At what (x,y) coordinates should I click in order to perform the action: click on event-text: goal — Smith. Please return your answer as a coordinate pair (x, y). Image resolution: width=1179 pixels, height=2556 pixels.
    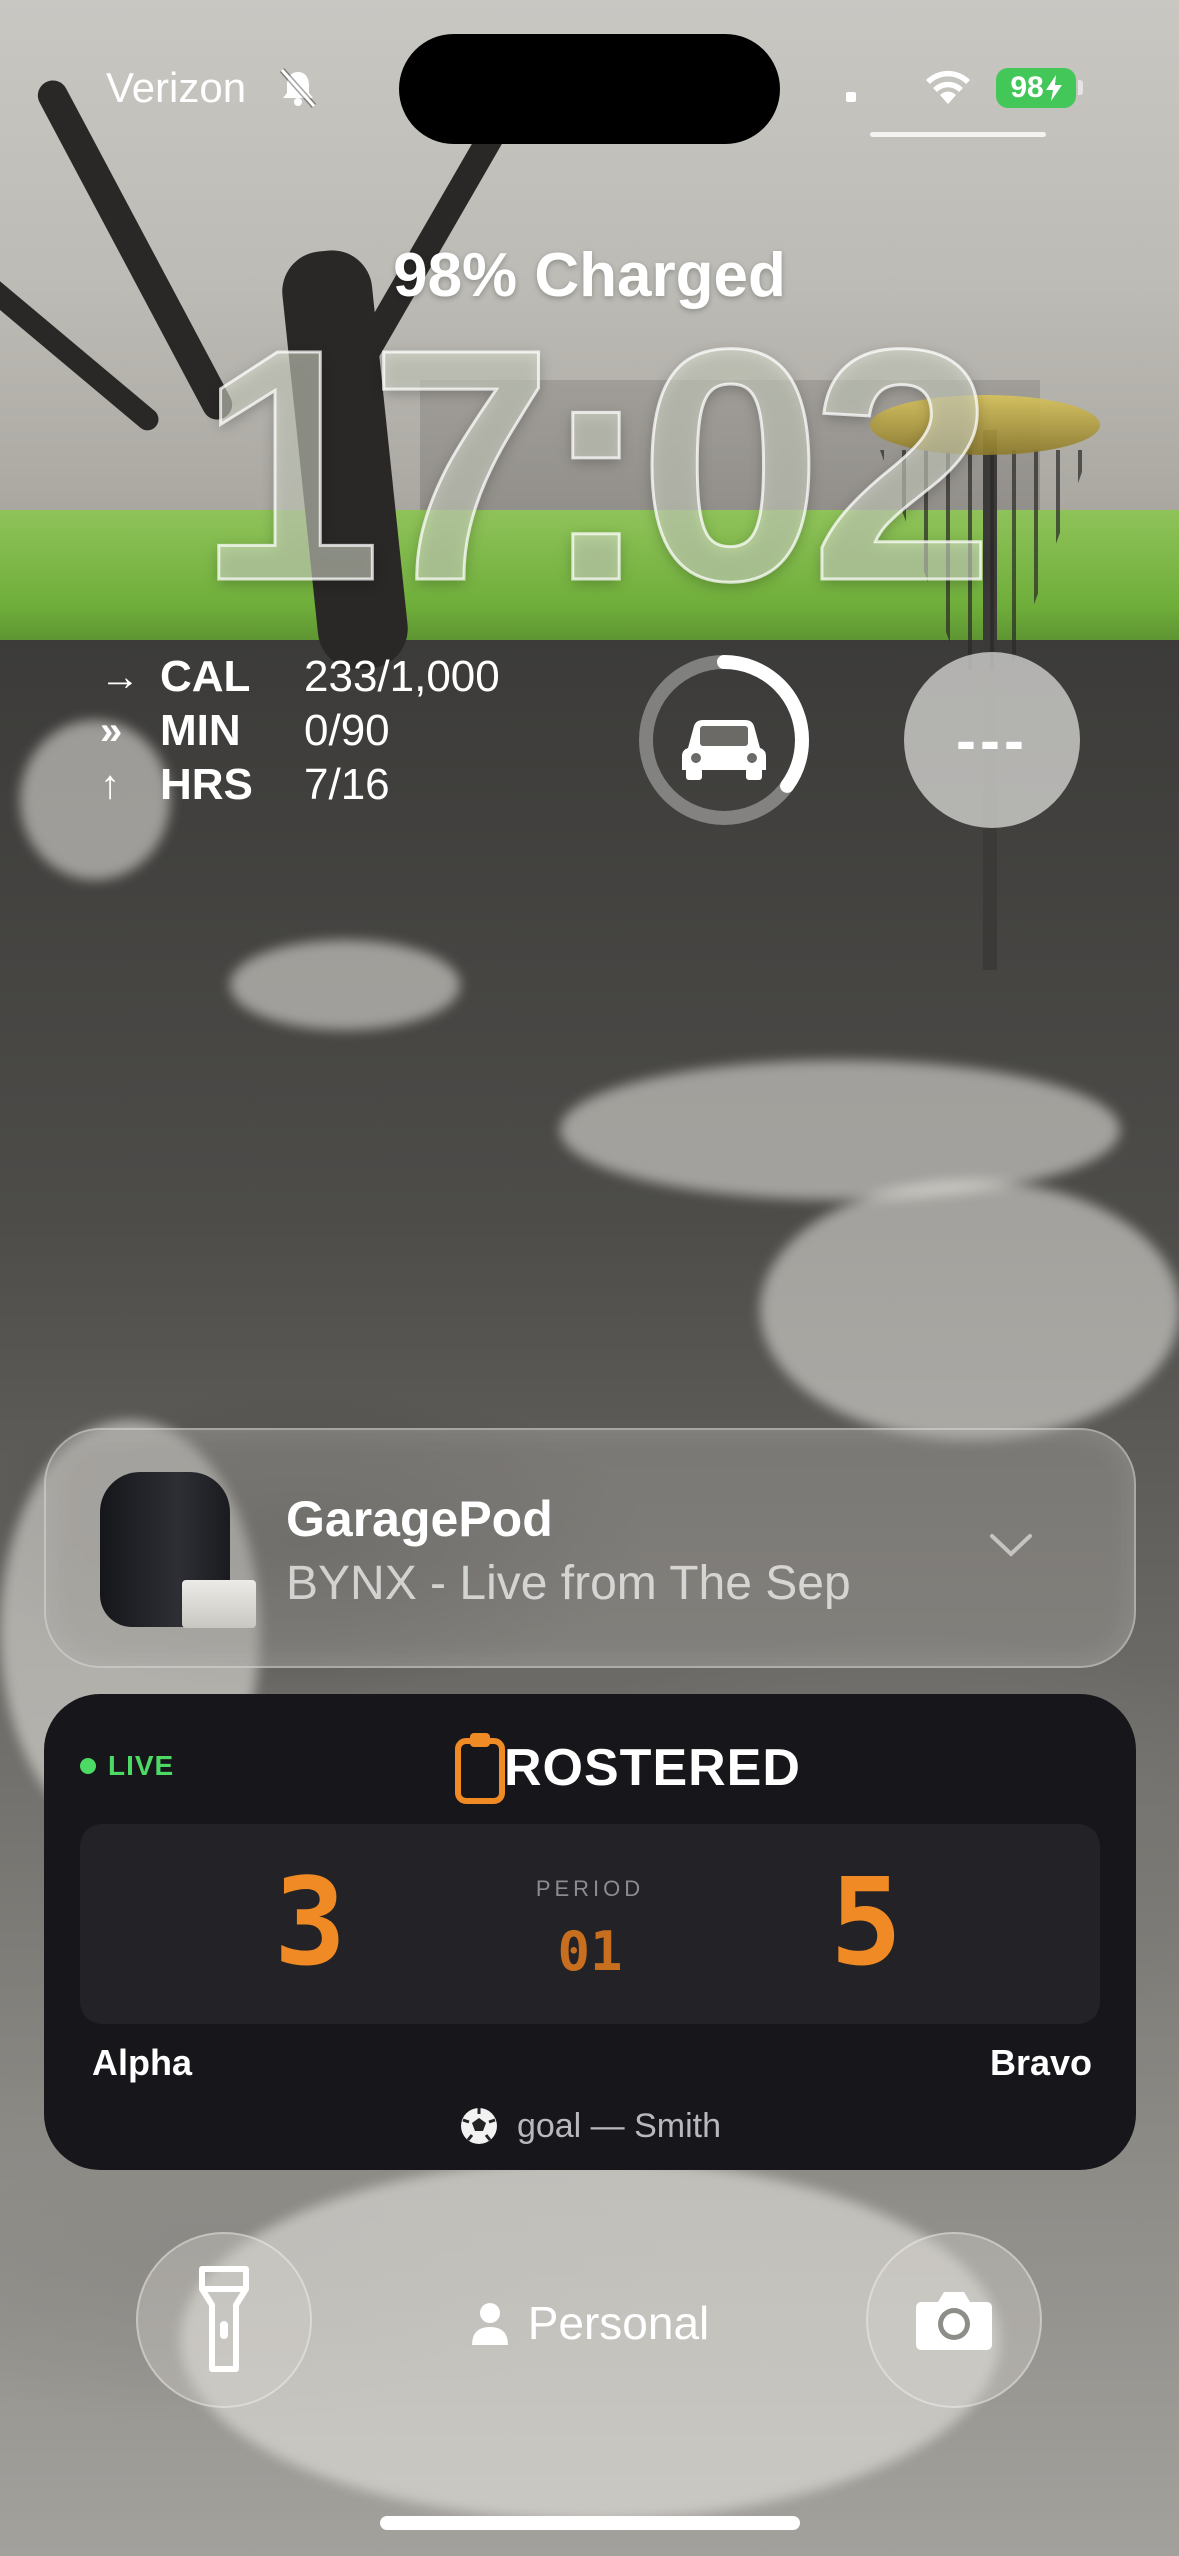
    Looking at the image, I should click on (619, 2125).